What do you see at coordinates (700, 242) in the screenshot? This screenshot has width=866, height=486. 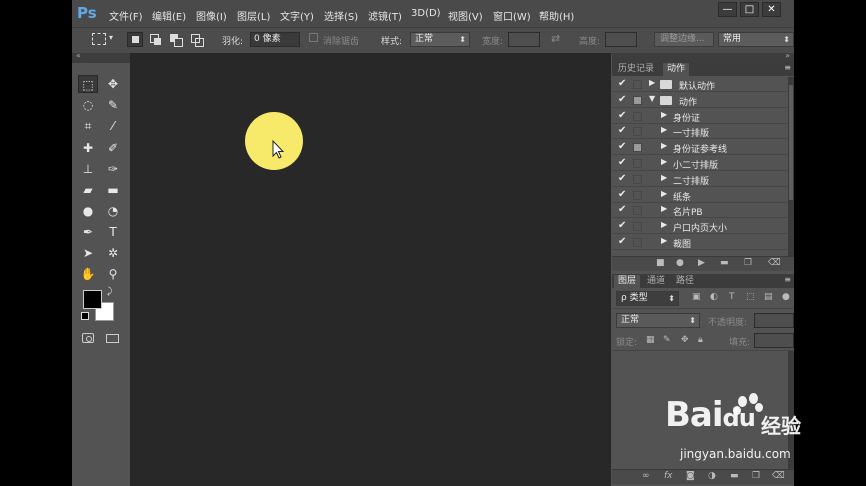 I see `action-row: ✔ ▶ 裁图` at bounding box center [700, 242].